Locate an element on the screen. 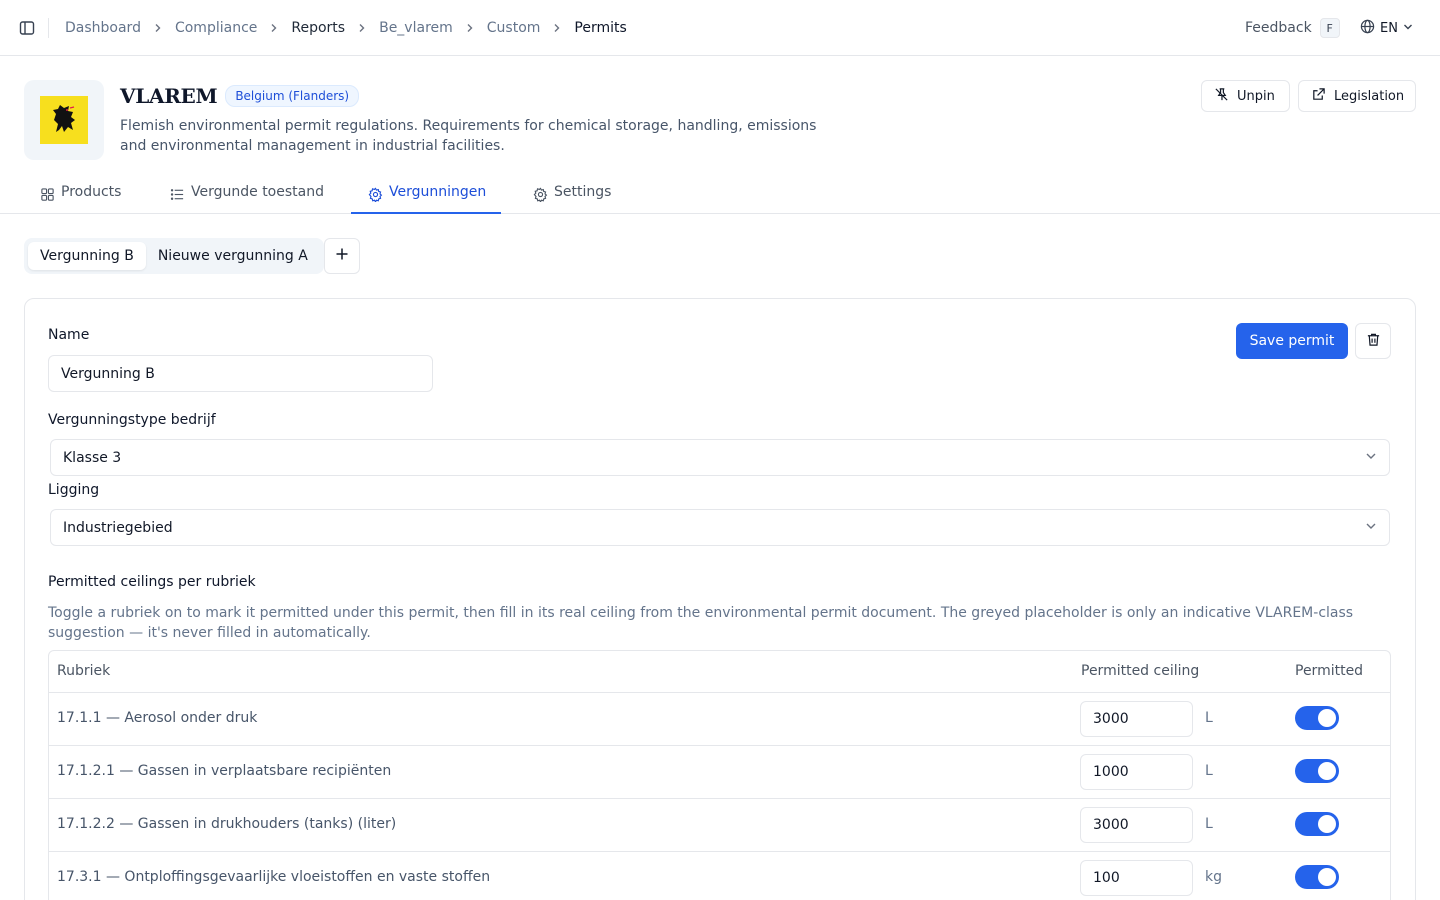  feedback-label: Feedback is located at coordinates (1278, 28).